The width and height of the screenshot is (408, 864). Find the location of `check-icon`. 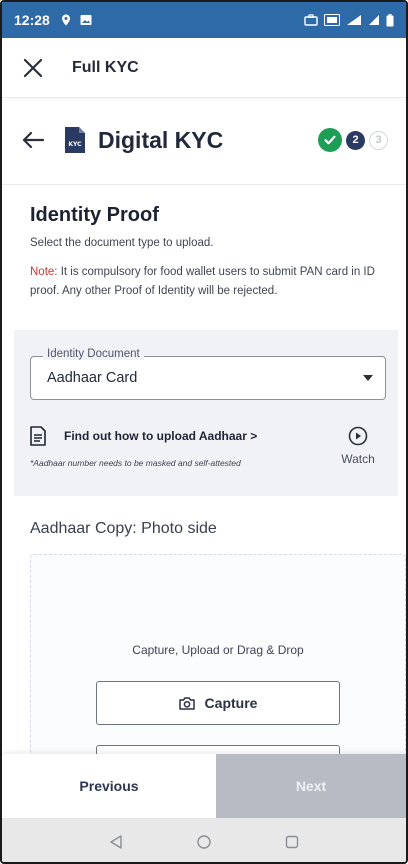

check-icon is located at coordinates (330, 140).